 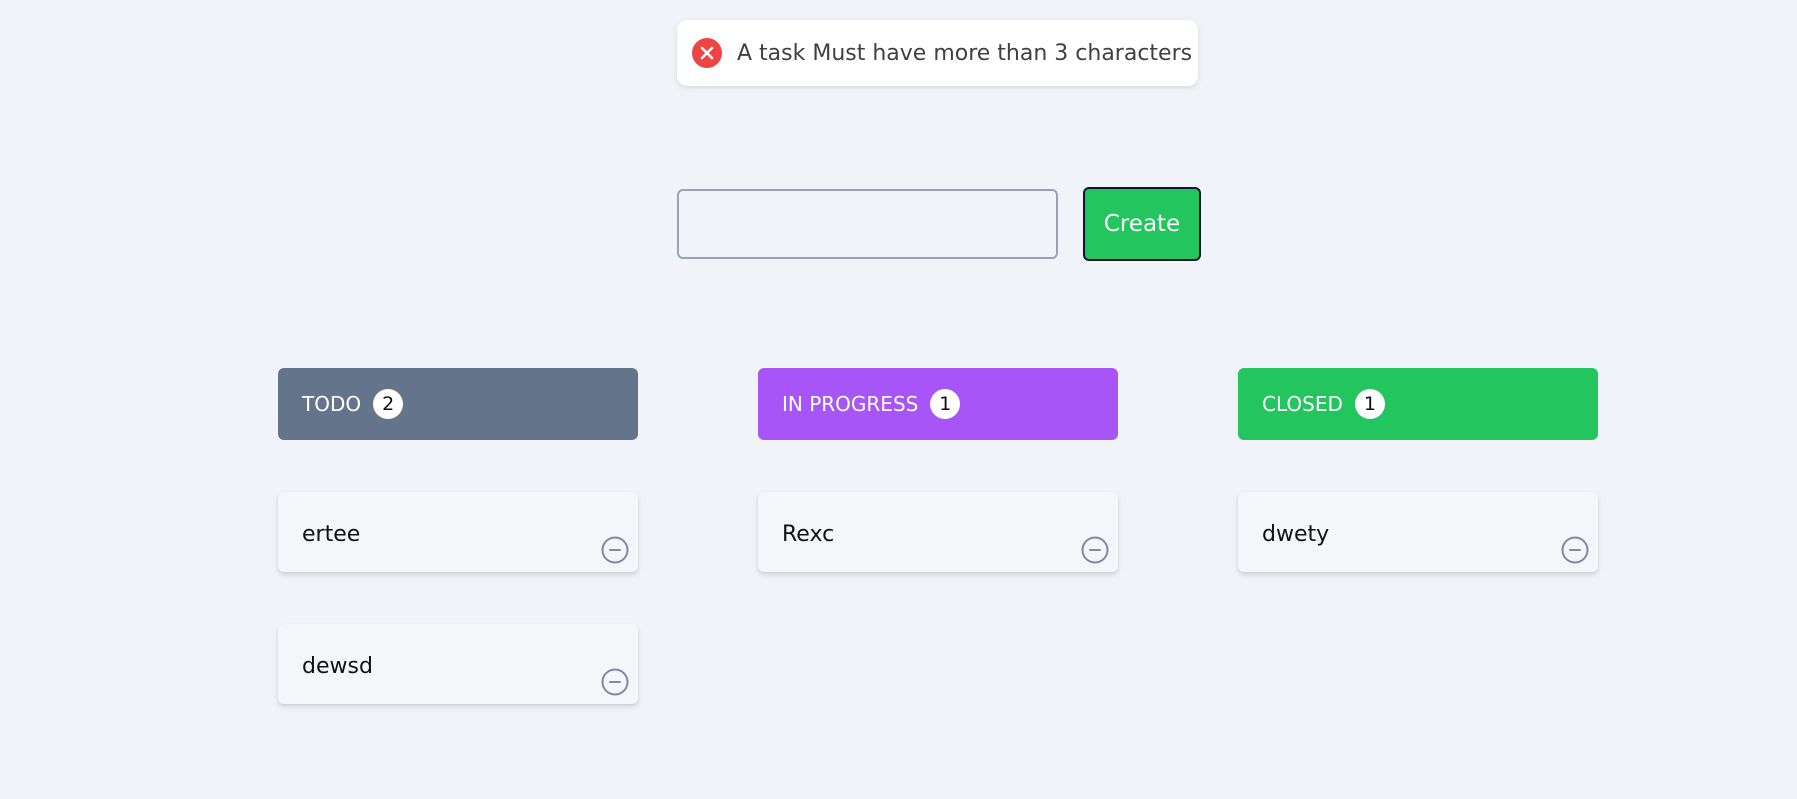 What do you see at coordinates (938, 470) in the screenshot?
I see `column-in-progress: IN PROGRESS 1 Rexc` at bounding box center [938, 470].